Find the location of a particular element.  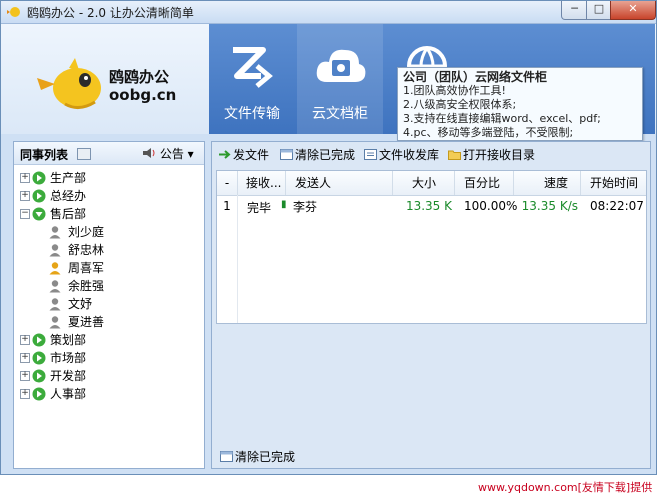

tab-cloud-docs-label: 云文档柜 is located at coordinates (340, 114).